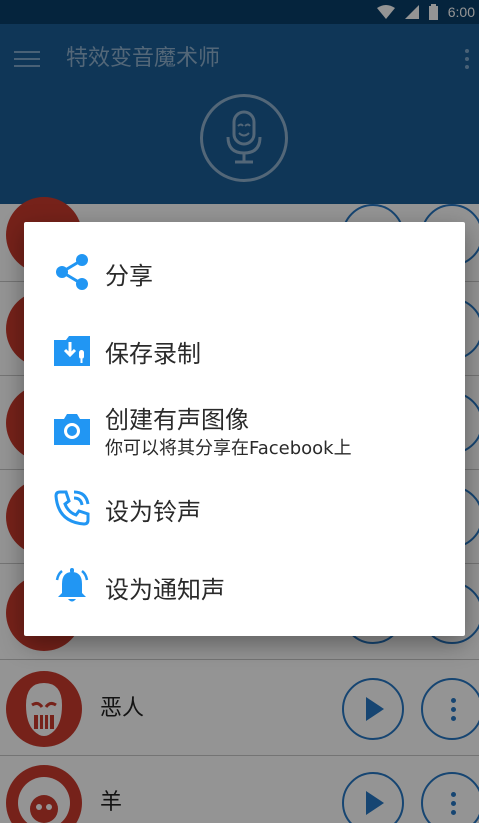  I want to click on bell-icon, so click(72, 586).